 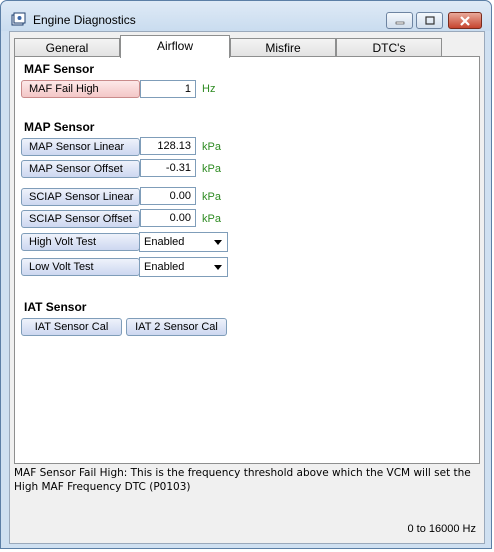 I want to click on high-volt-test-value: Enabled, so click(x=164, y=242).